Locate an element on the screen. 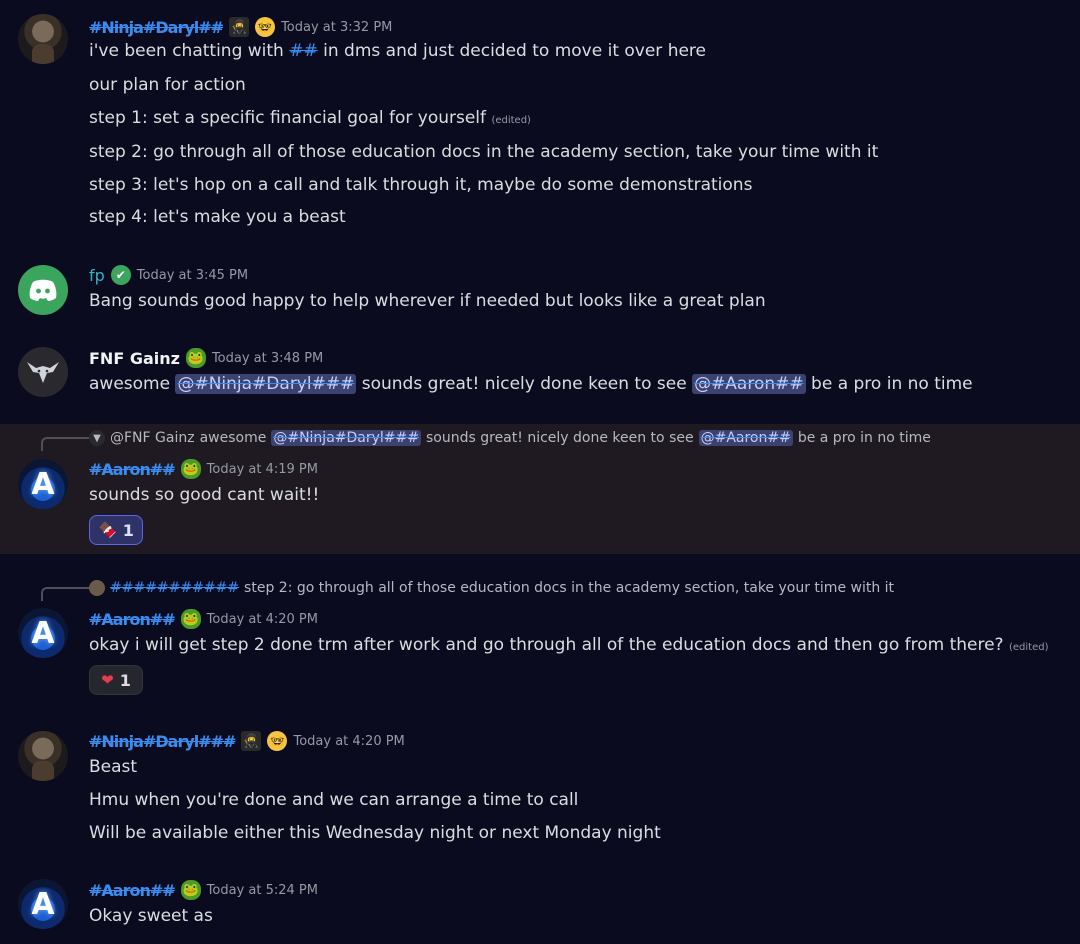  message-line: sounds so good cant wait!! is located at coordinates (204, 495).